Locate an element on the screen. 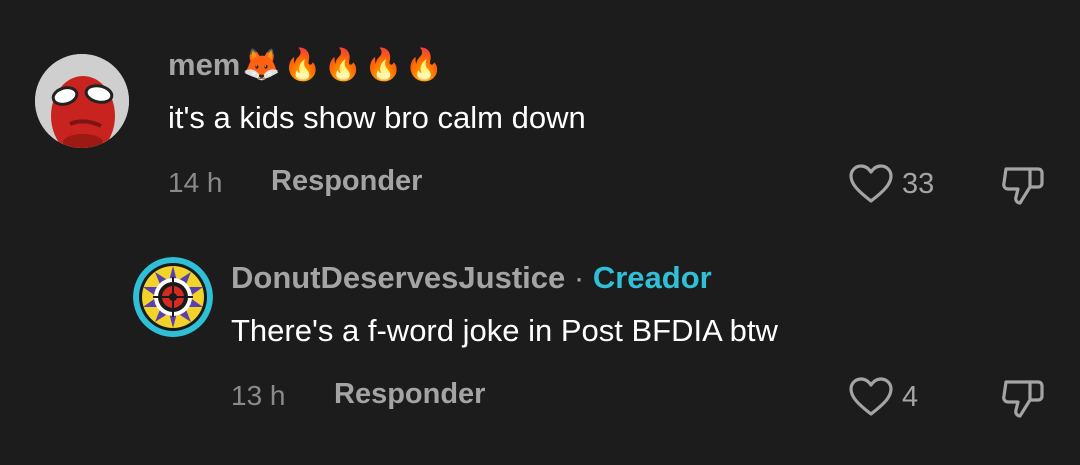 The width and height of the screenshot is (1080, 465). target-avatar-icon is located at coordinates (173, 297).